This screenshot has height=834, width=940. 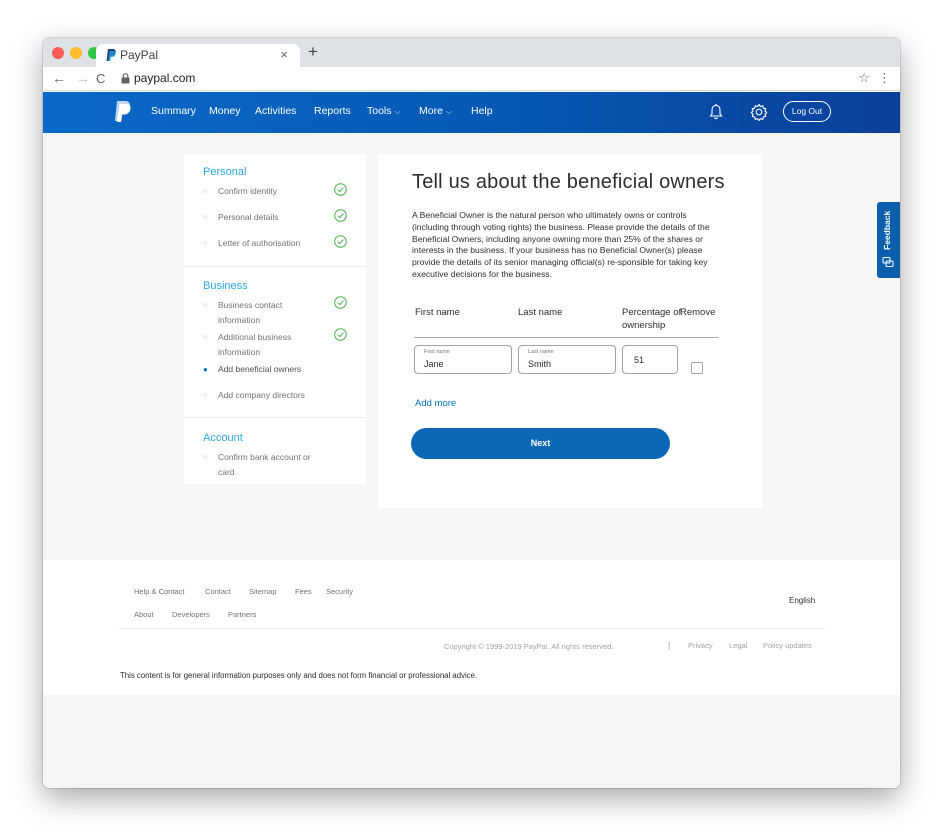 What do you see at coordinates (540, 443) in the screenshot?
I see `next-button: Next` at bounding box center [540, 443].